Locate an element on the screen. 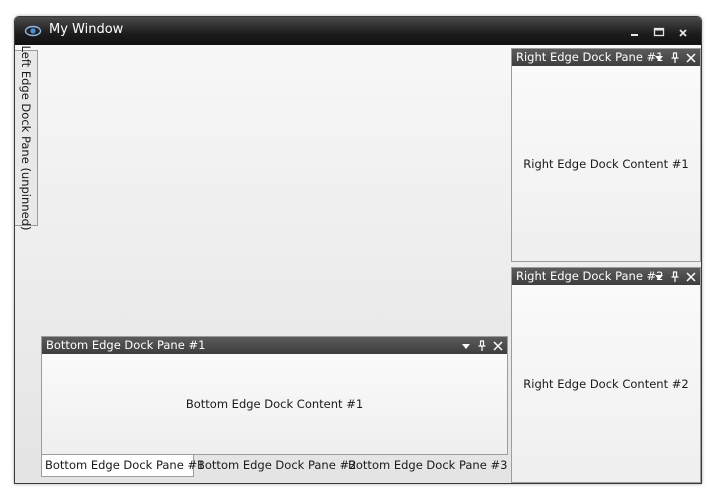 The width and height of the screenshot is (715, 500). close-button is located at coordinates (684, 31).